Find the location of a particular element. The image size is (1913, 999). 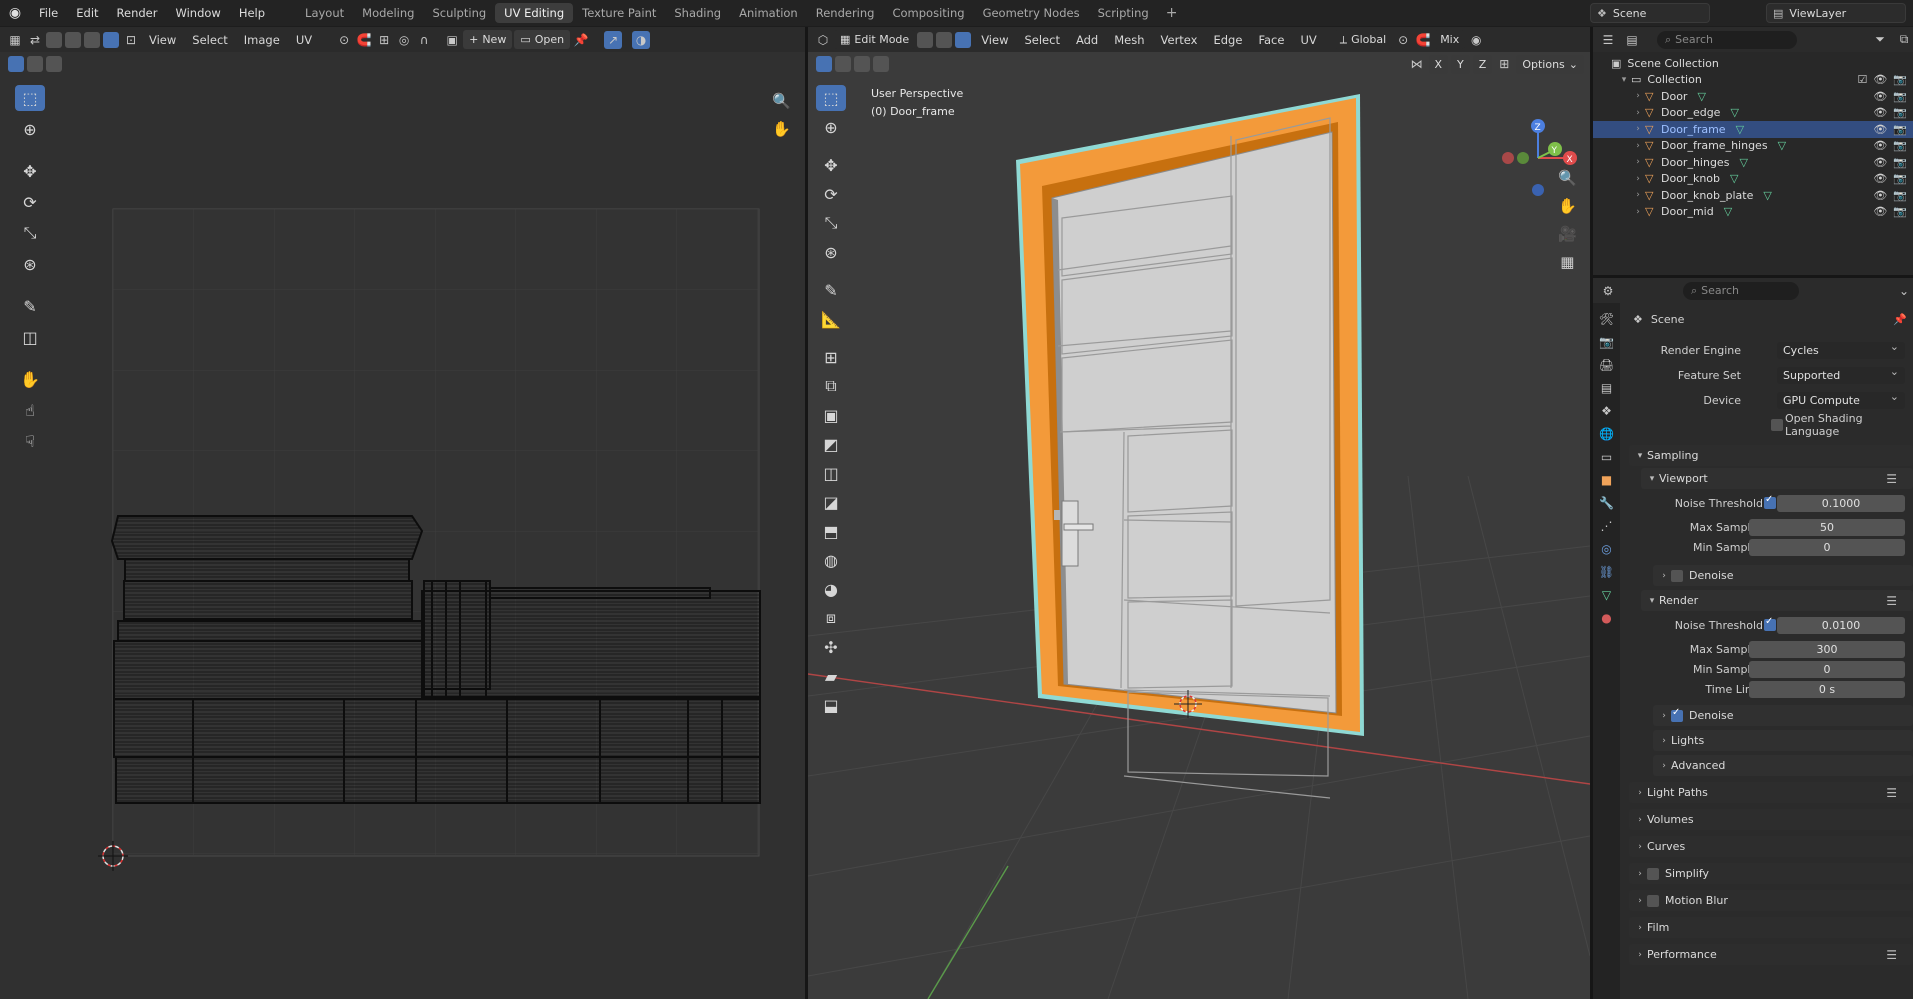

spin-icon: ◍ is located at coordinates (831, 560).